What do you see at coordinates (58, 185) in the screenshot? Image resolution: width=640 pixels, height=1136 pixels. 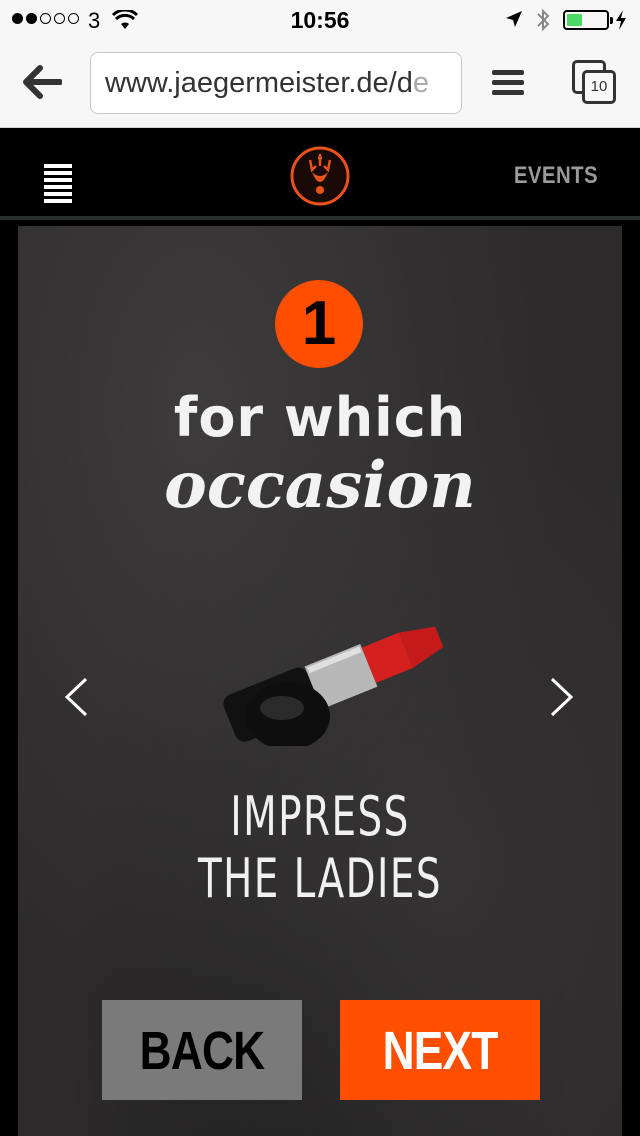 I see `hamburger-menu-icon` at bounding box center [58, 185].